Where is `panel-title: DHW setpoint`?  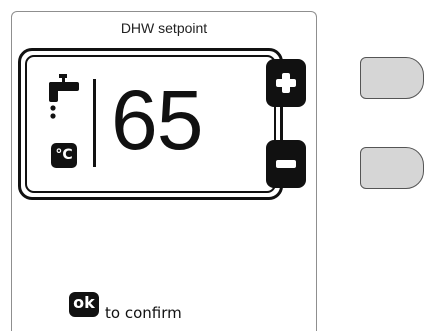 panel-title: DHW setpoint is located at coordinates (164, 28).